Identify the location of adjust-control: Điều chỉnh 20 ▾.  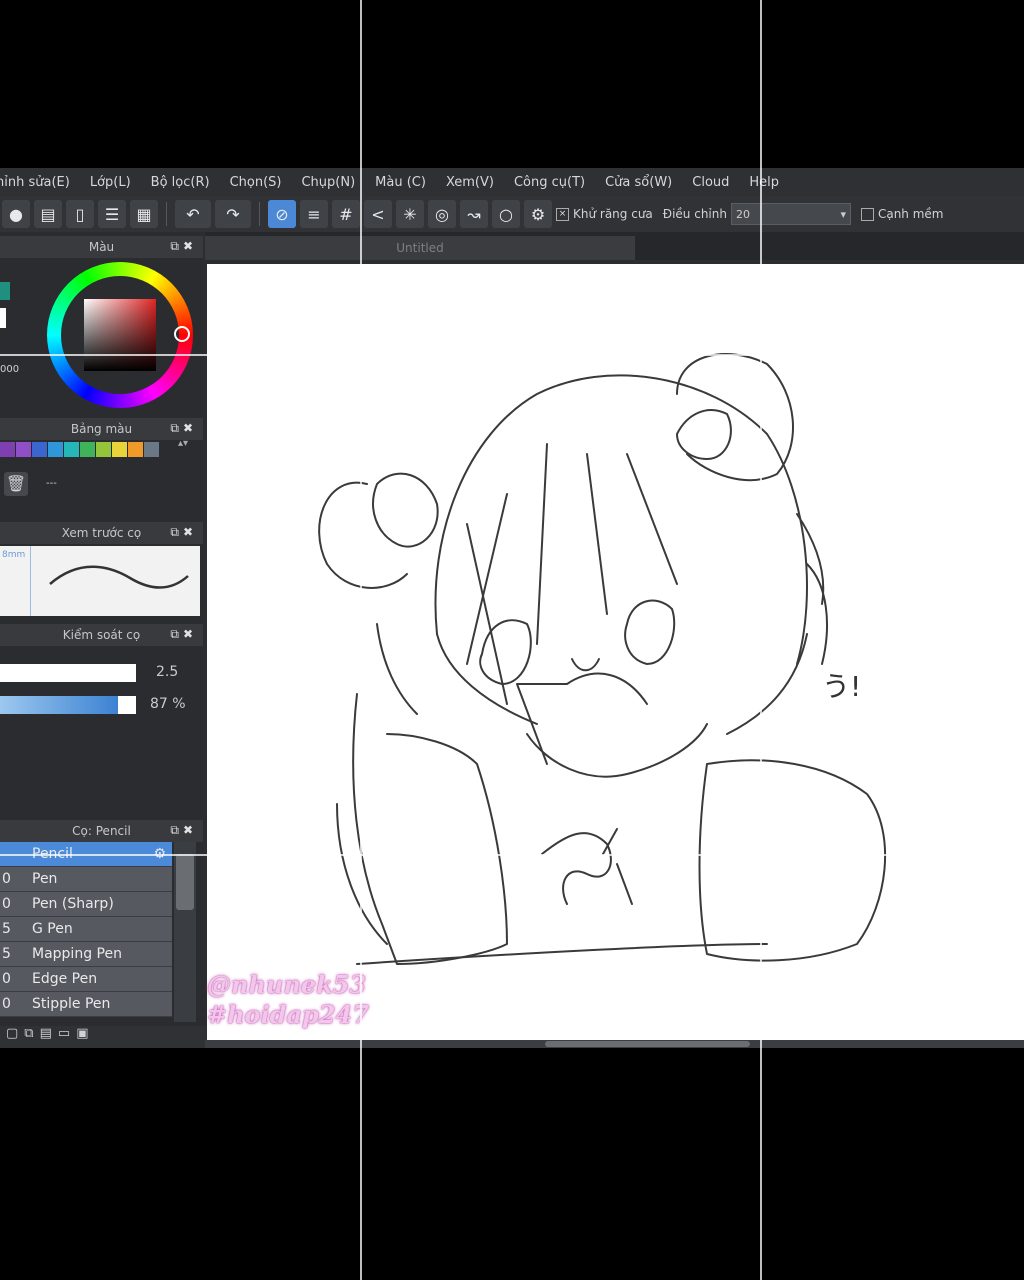
(757, 214).